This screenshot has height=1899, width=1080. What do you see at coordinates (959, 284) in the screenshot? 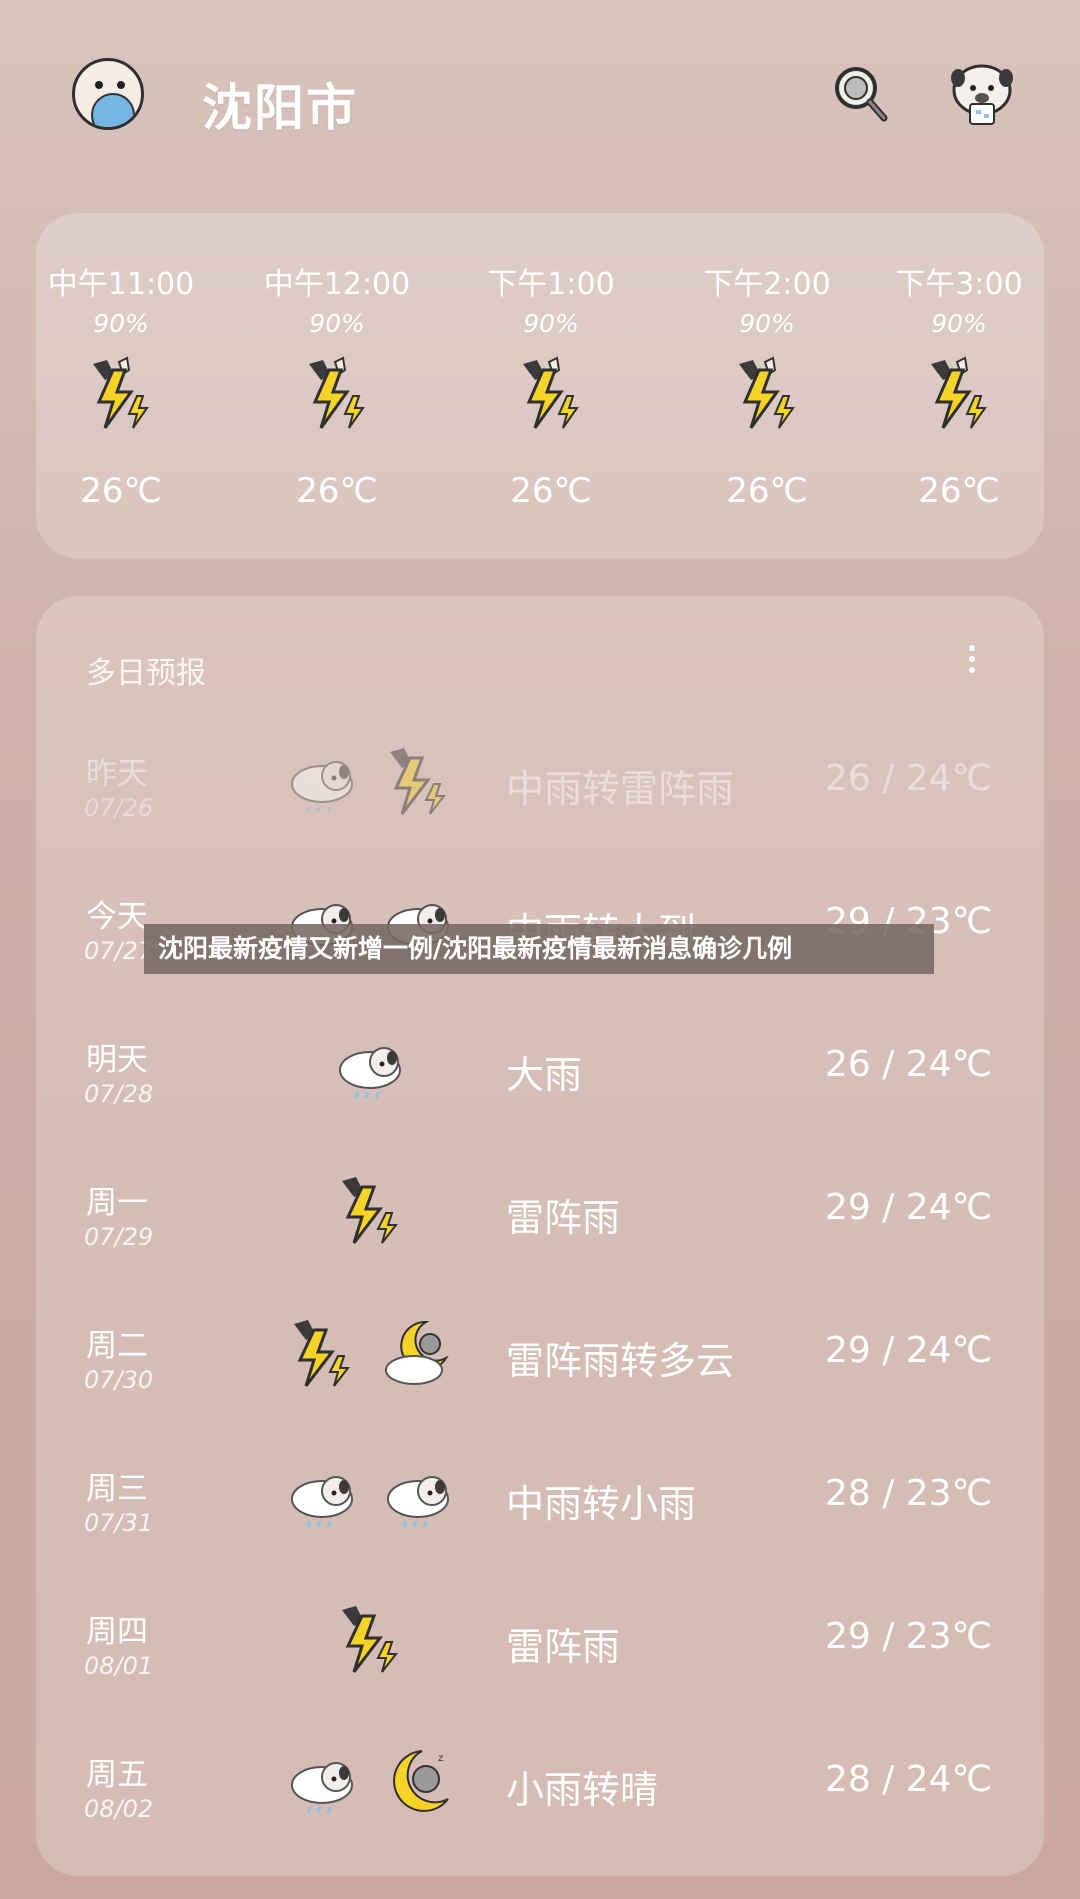
I see `hour-time: 下午3:00` at bounding box center [959, 284].